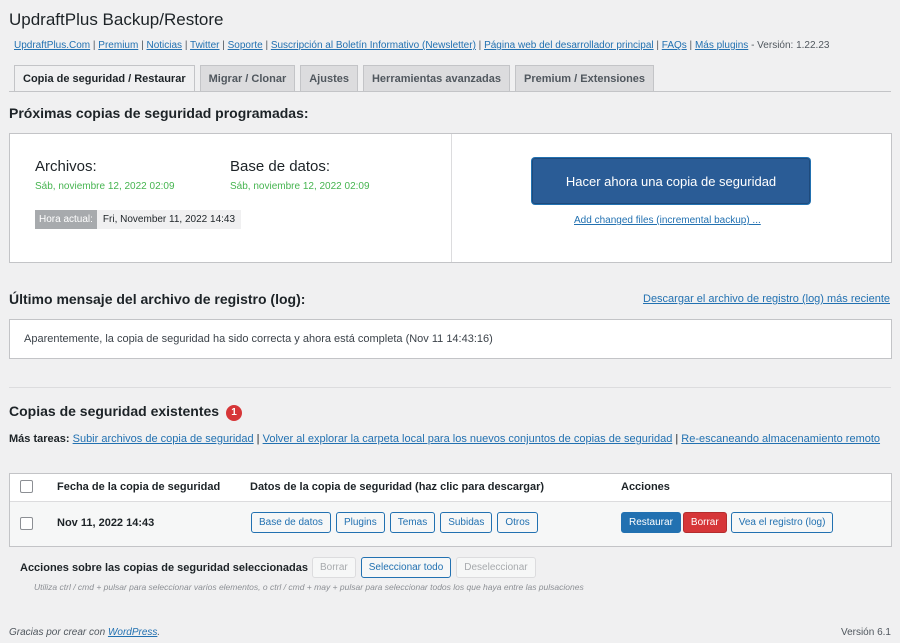 The image size is (900, 643). Describe the element at coordinates (645, 487) in the screenshot. I see `col-actions-header: Acciones` at that location.